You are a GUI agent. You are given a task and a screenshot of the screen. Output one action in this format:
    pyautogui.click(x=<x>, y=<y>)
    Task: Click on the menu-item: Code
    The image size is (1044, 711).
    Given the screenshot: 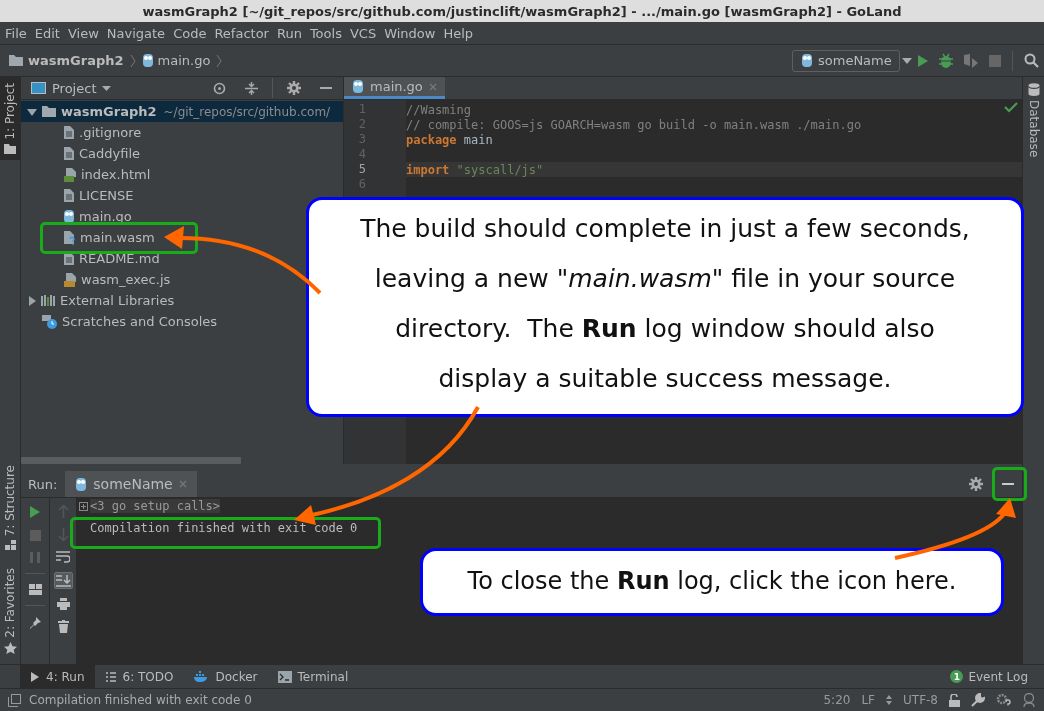 What is the action you would take?
    pyautogui.click(x=190, y=33)
    